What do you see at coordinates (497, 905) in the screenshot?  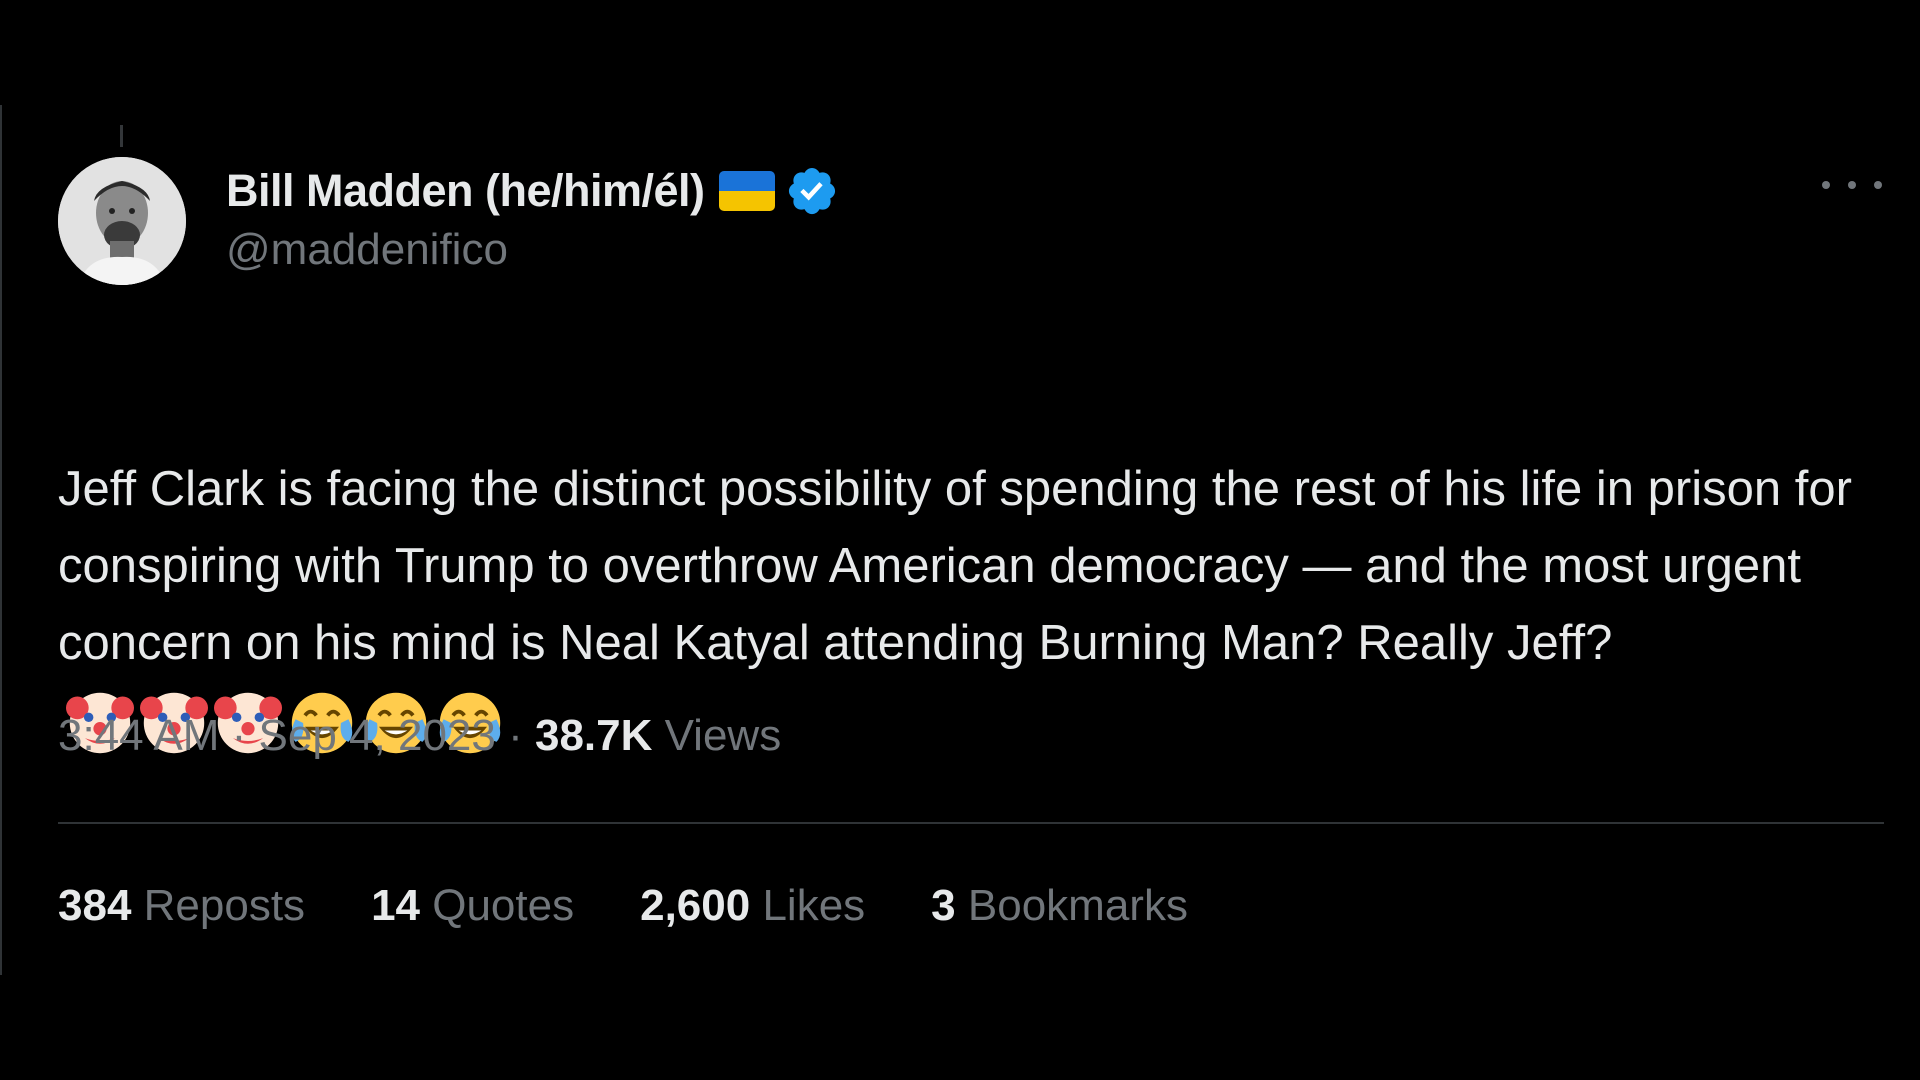 I see `stat-label: Quotes` at bounding box center [497, 905].